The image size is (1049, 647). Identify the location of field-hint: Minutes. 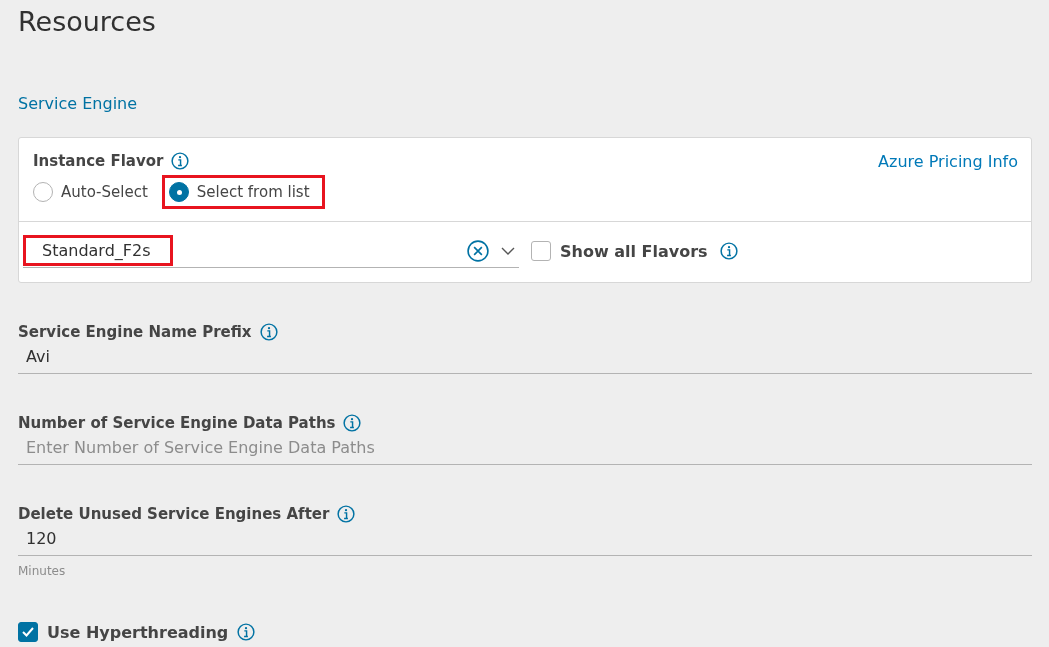
(42, 571).